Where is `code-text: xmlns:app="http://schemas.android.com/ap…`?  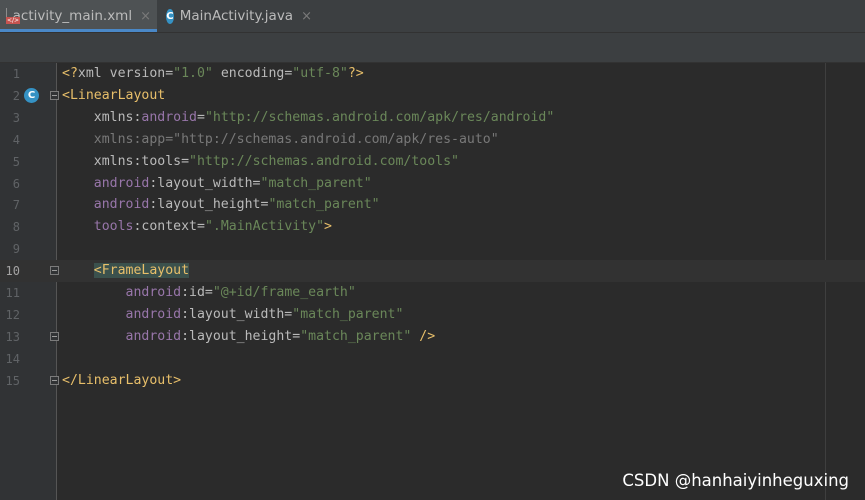 code-text: xmlns:app="http://schemas.android.com/ap… is located at coordinates (280, 140).